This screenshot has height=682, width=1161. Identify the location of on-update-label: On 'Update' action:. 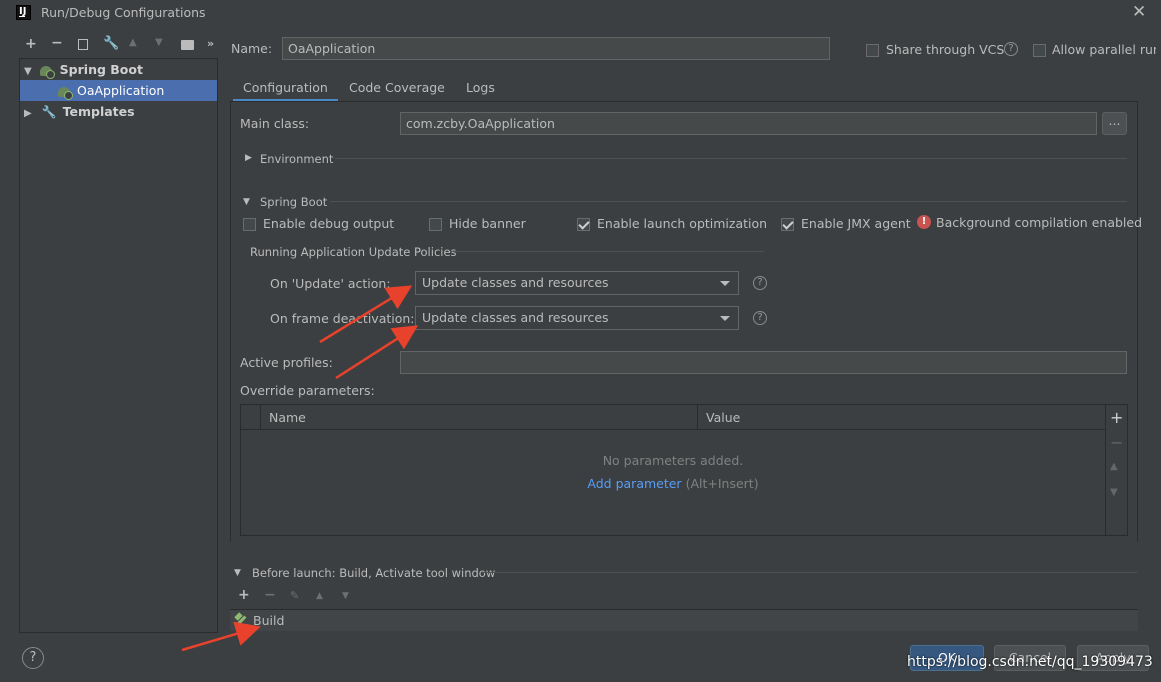
(330, 283).